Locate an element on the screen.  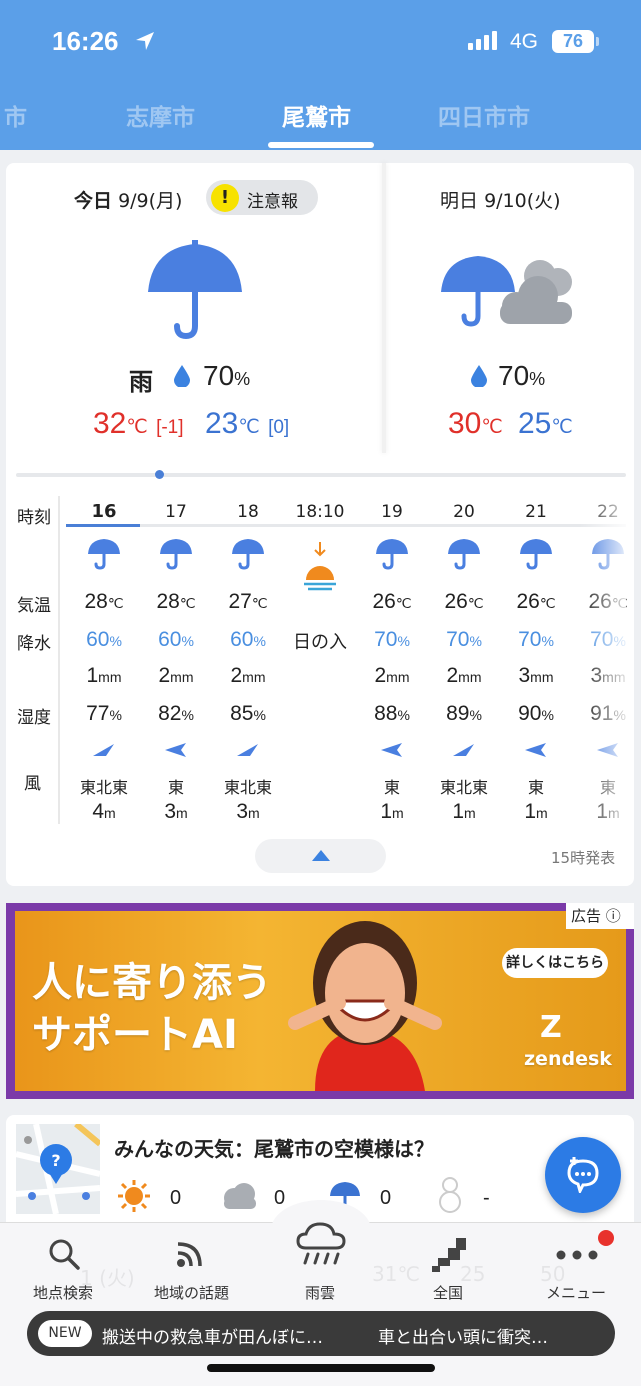
rss-icon is located at coordinates (190, 1254).